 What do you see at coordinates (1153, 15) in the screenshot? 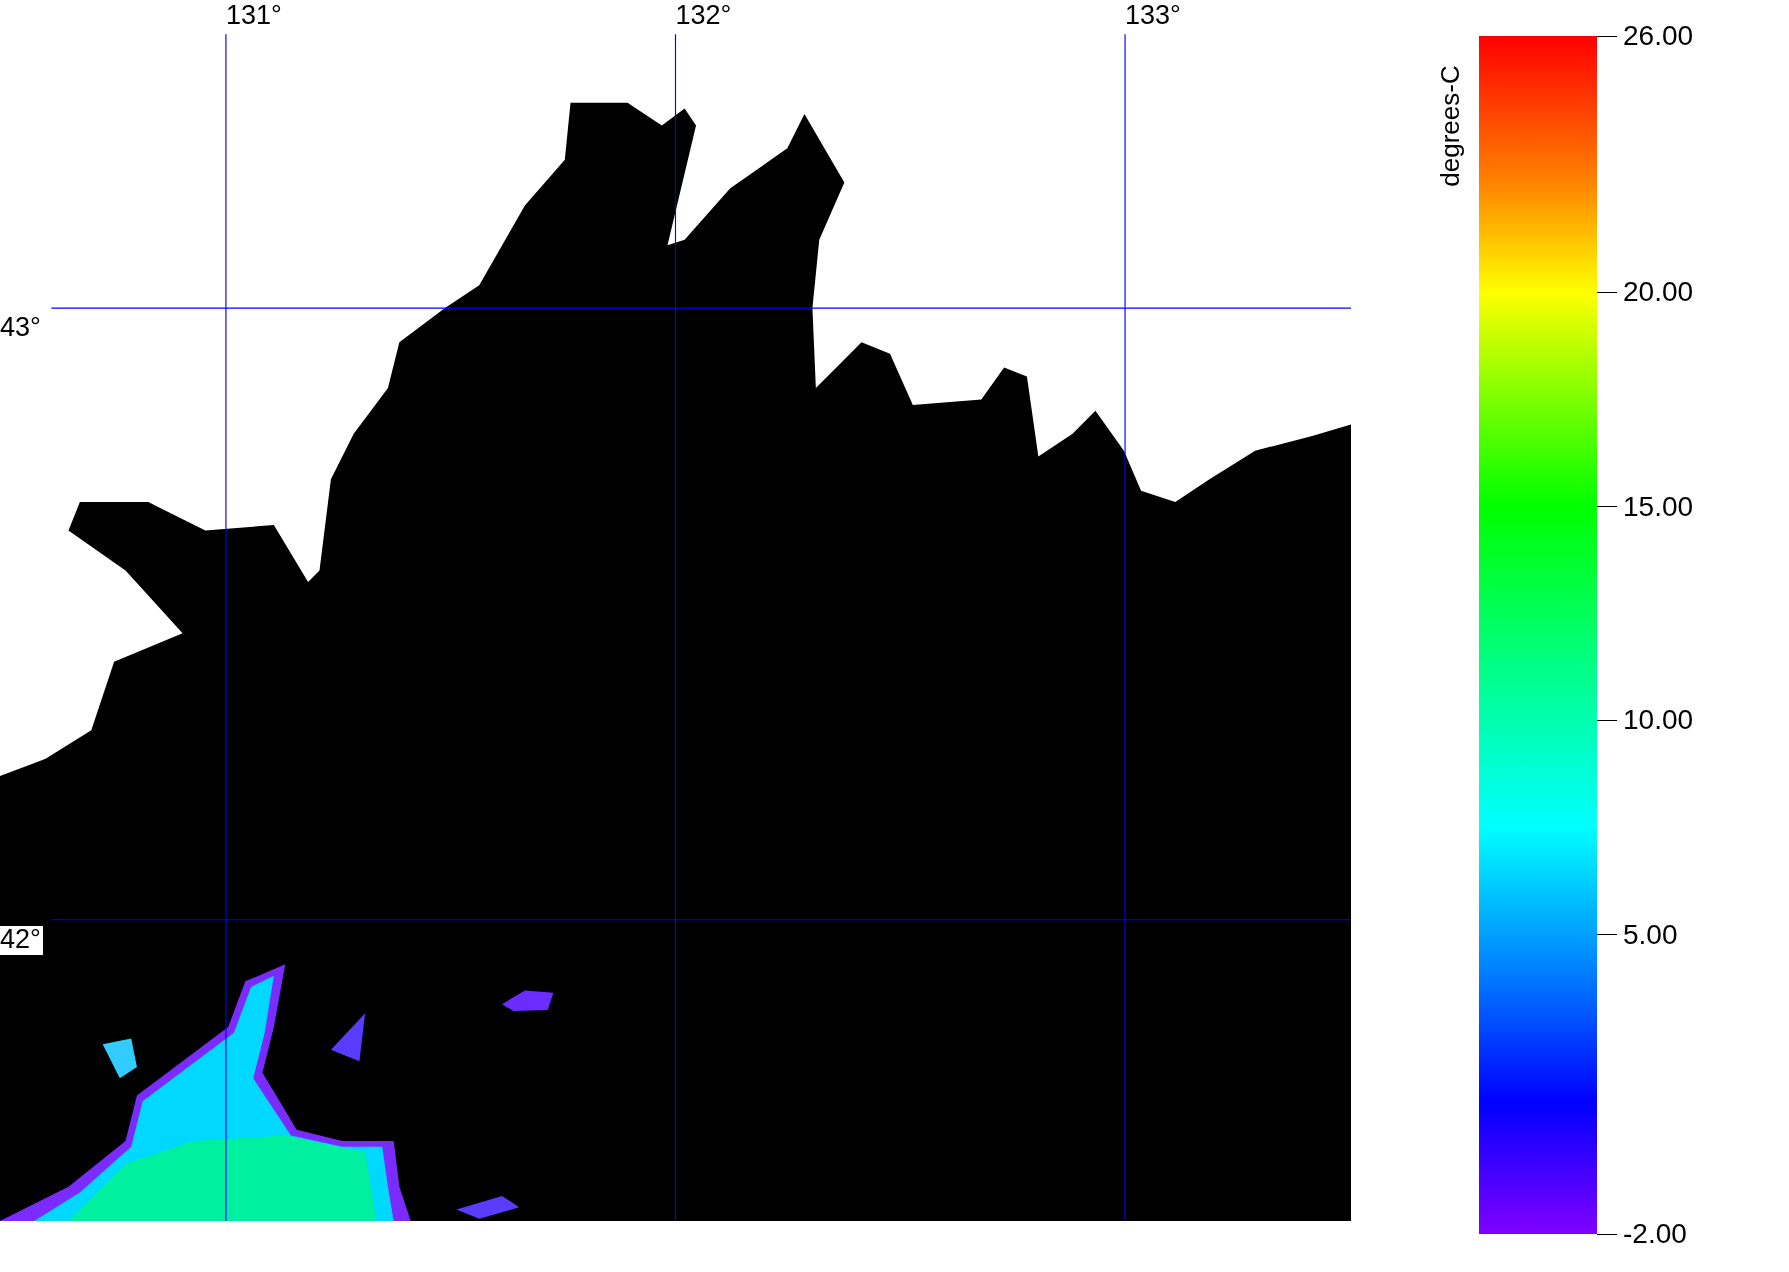
I see `longitude-label: 133°` at bounding box center [1153, 15].